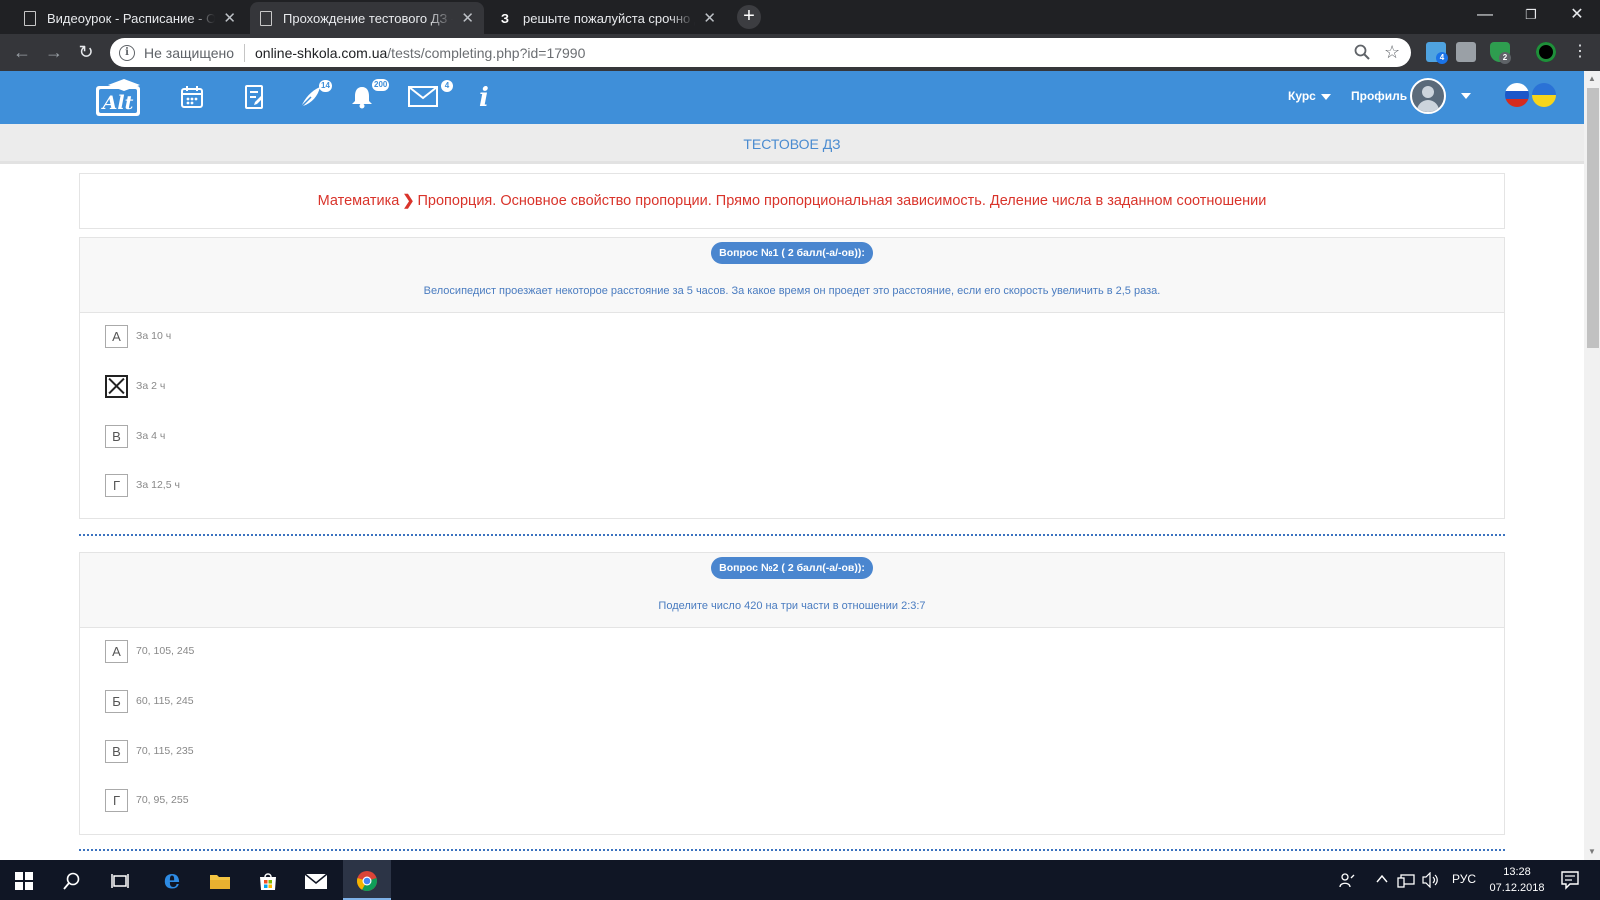 The image size is (1600, 900). I want to click on answer-option: Г 70, 95, 255, so click(147, 800).